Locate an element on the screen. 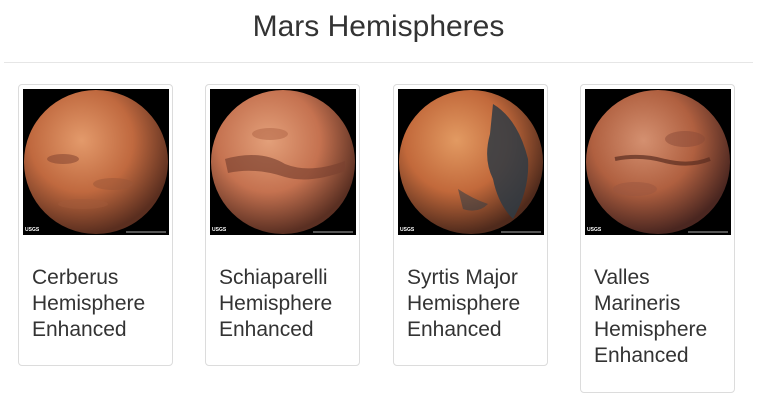 The width and height of the screenshot is (757, 404). hemisphere-title: Cerberus Hemisphere Enhanced is located at coordinates (102, 304).